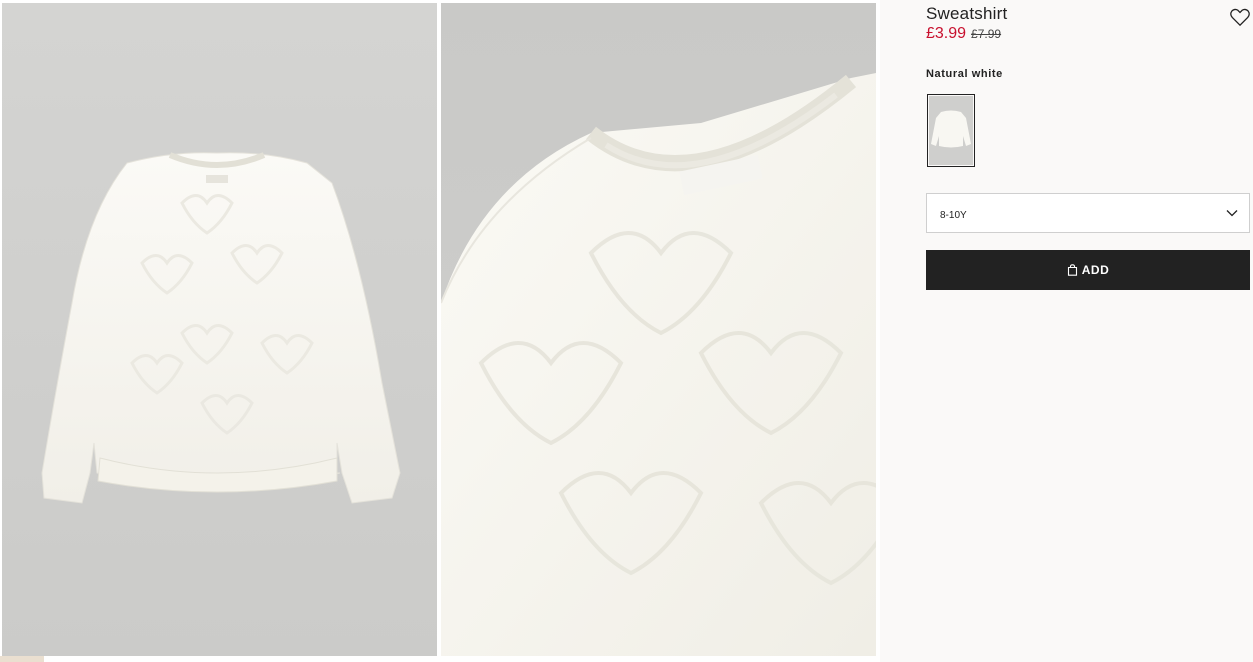 The height and width of the screenshot is (662, 1253). Describe the element at coordinates (946, 33) in the screenshot. I see `price-current: £3.99` at that location.